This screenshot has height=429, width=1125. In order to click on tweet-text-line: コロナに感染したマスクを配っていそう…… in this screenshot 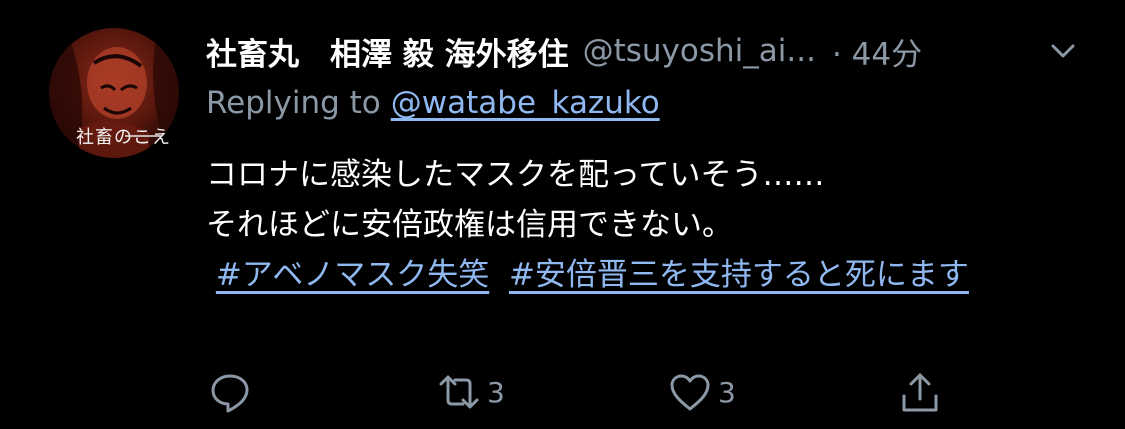, I will do `click(515, 175)`.